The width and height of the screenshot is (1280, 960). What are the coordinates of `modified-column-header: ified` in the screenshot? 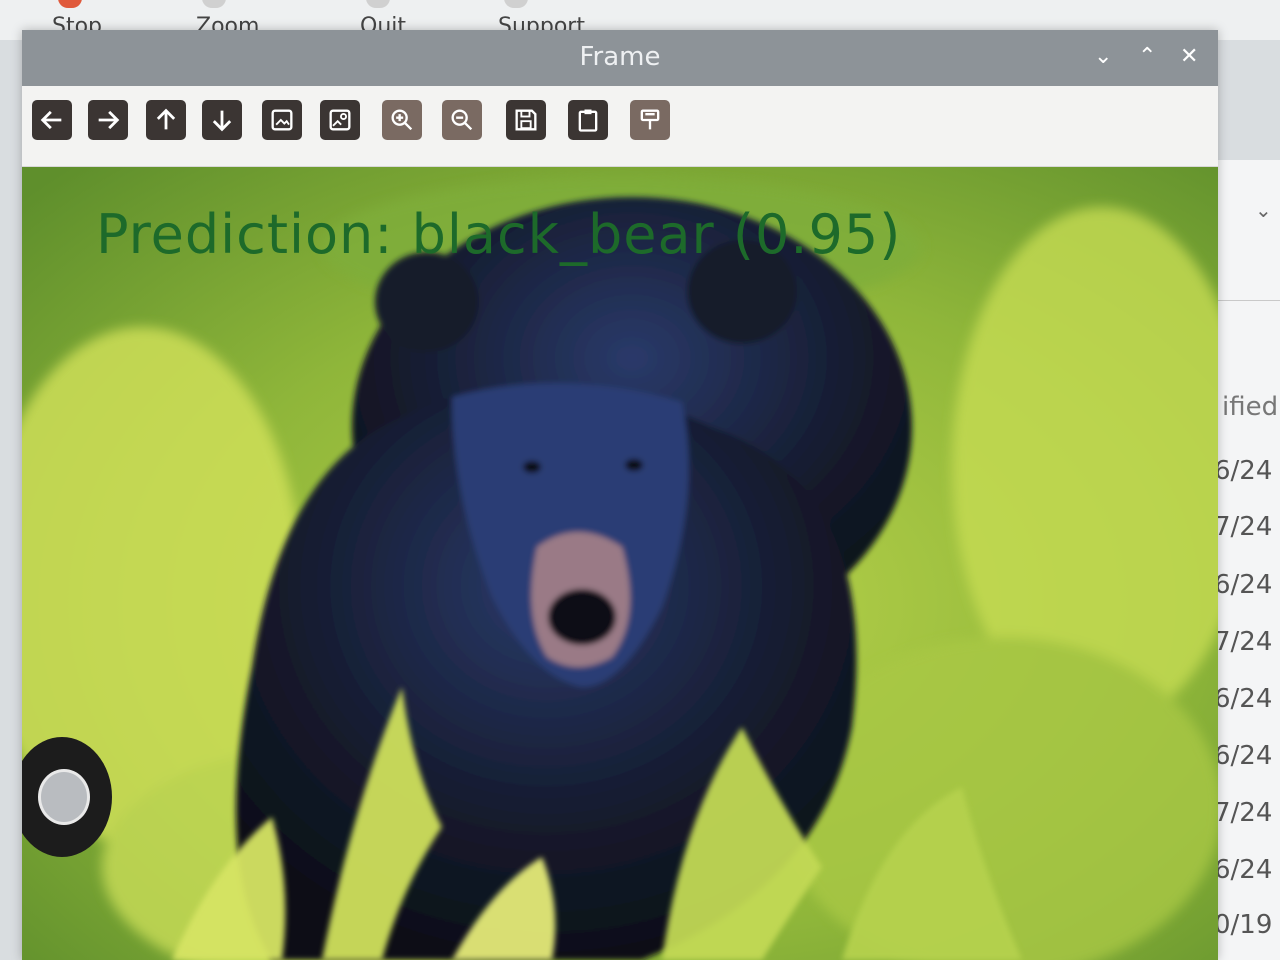 It's located at (1250, 407).